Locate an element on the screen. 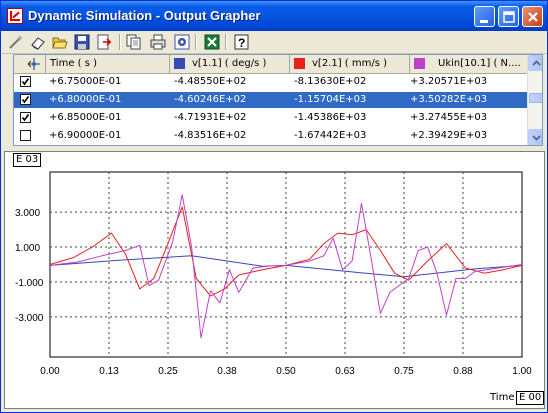  column-header-v1: v[1.1] ( deg/s ) is located at coordinates (230, 64).